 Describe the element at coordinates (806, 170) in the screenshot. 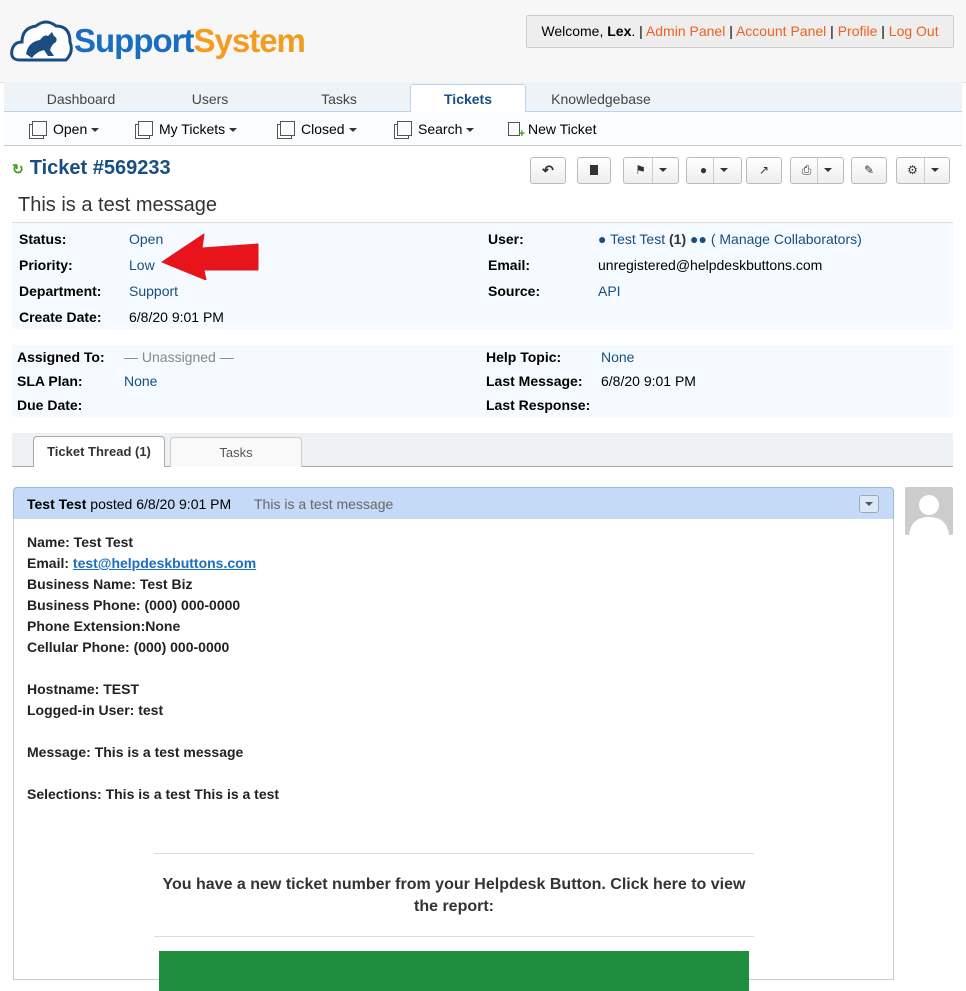

I see `print-icon: ⎙` at that location.